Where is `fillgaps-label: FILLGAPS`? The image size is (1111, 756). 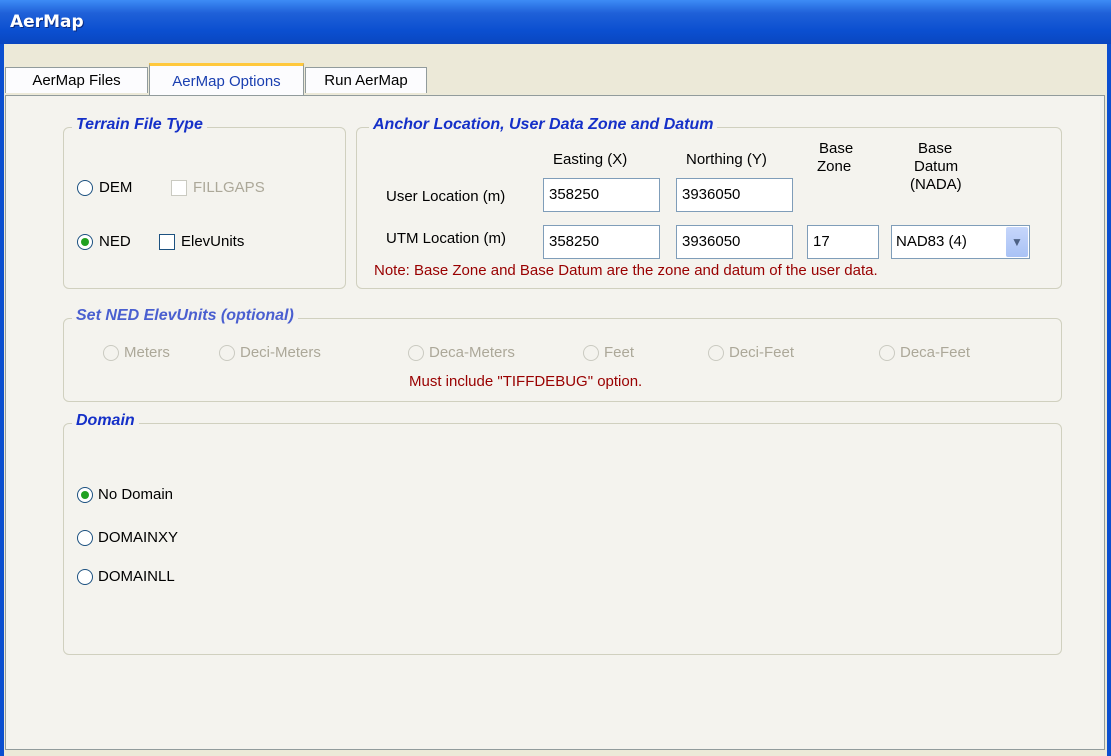
fillgaps-label: FILLGAPS is located at coordinates (229, 187).